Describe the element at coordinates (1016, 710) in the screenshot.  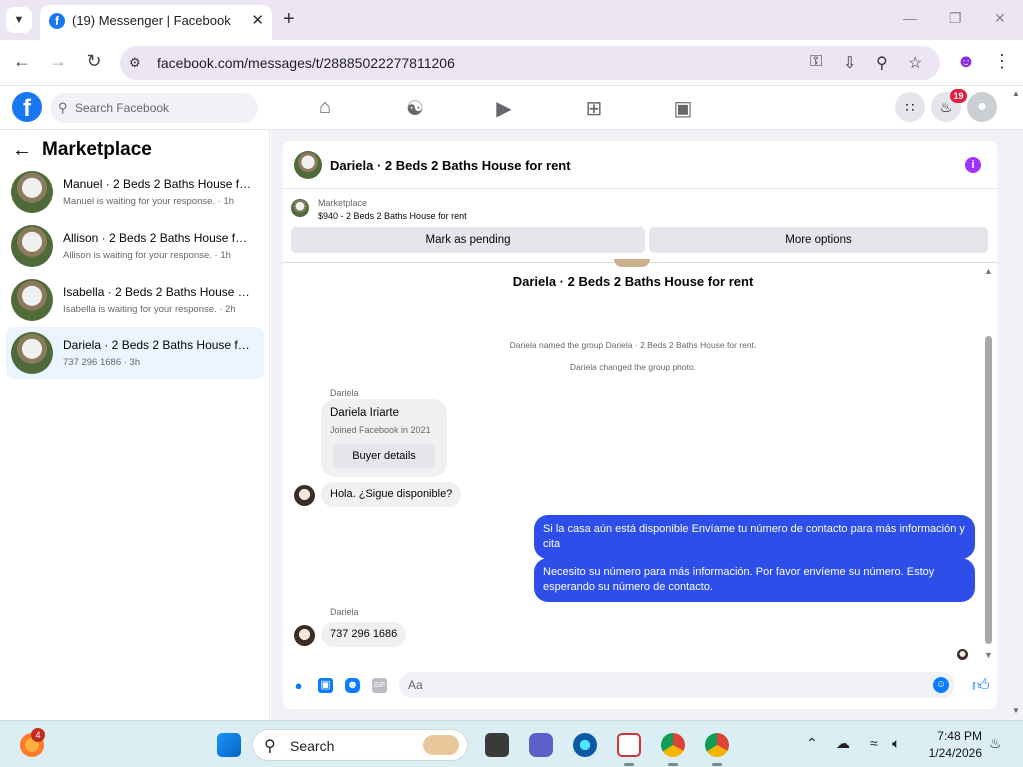
I see `page-scroll-down-icon: ▼` at that location.